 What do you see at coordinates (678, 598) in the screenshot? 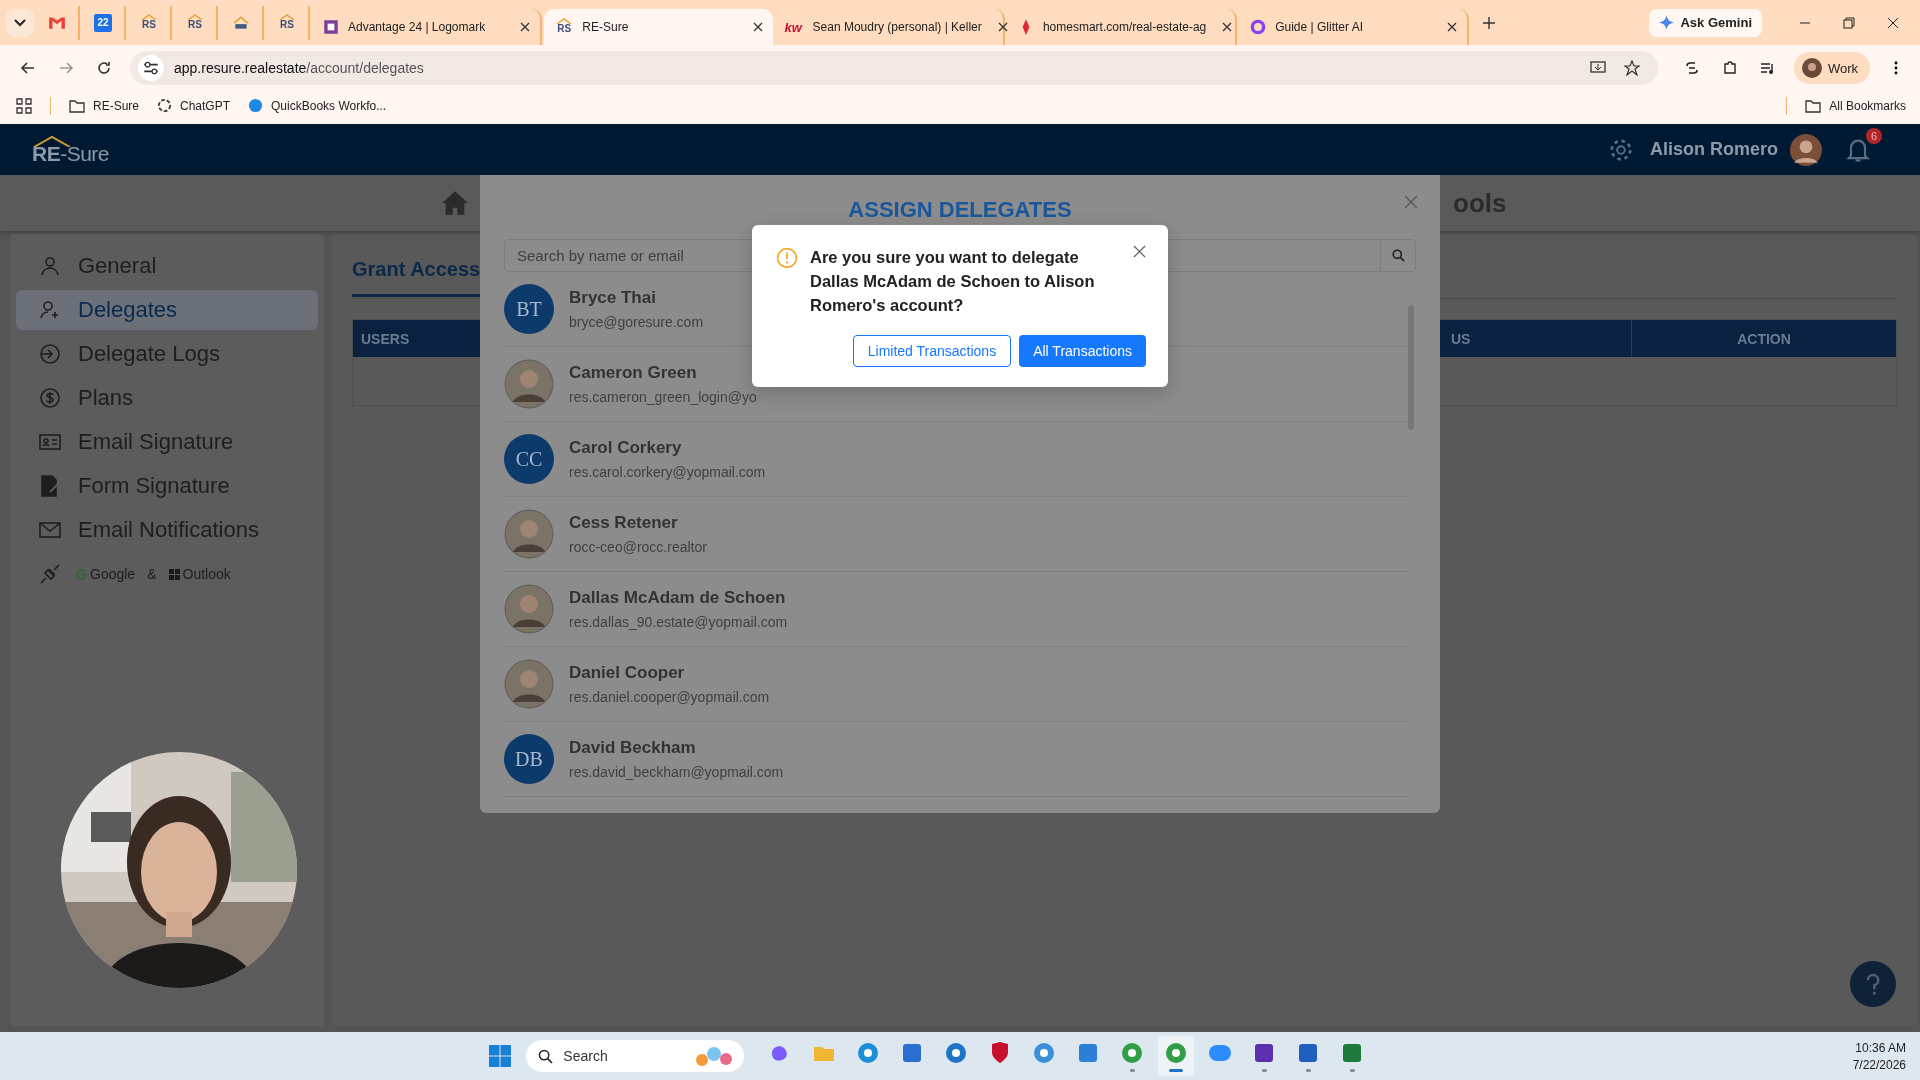
I see `user-name: Dallas McAdam de Schoen` at bounding box center [678, 598].